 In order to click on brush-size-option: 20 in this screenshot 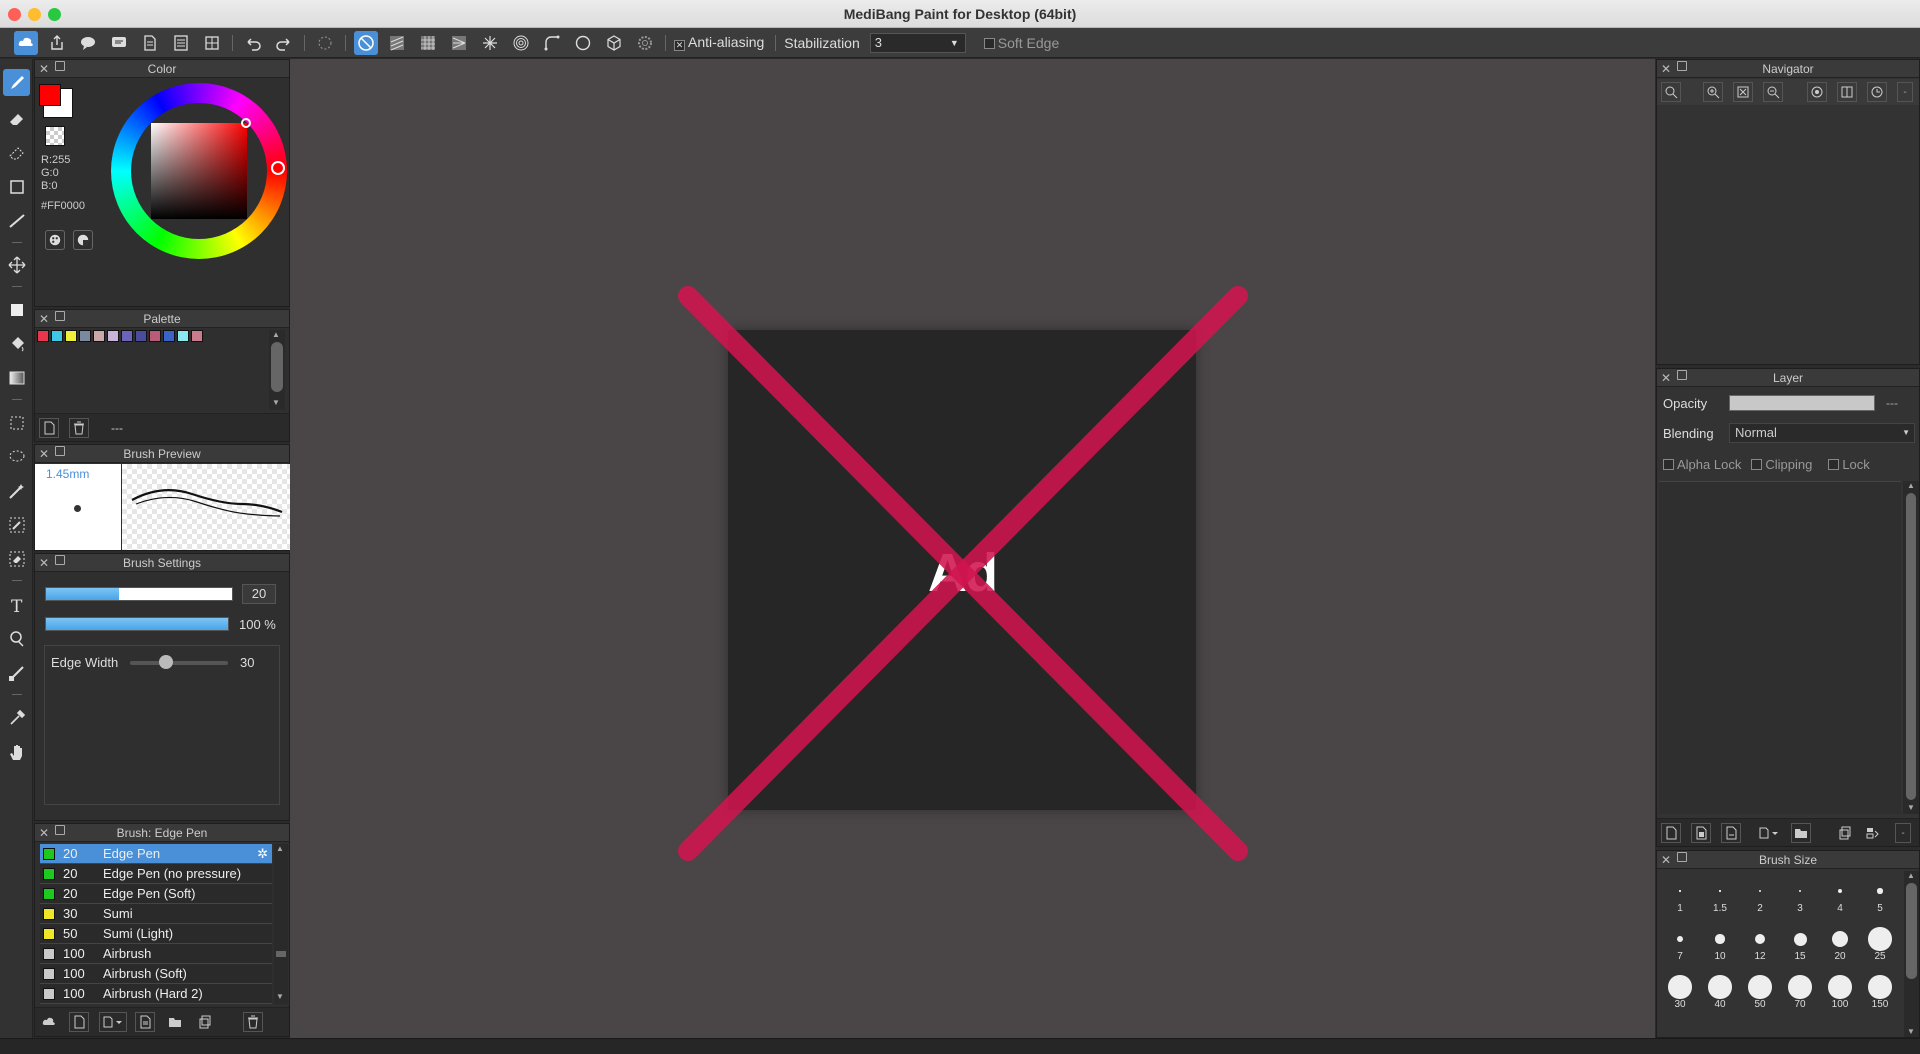, I will do `click(1840, 944)`.